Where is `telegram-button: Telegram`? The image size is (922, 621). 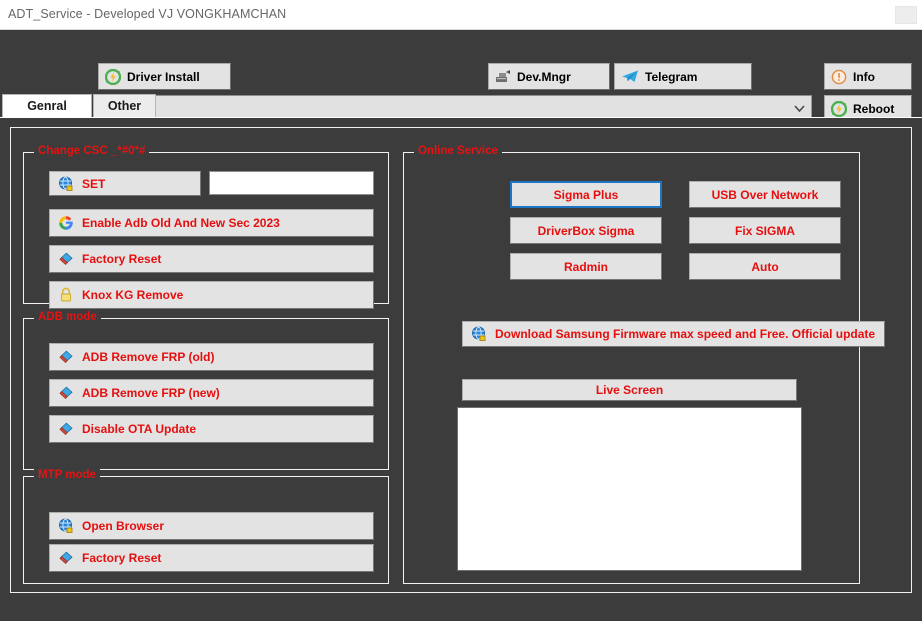
telegram-button: Telegram is located at coordinates (683, 76).